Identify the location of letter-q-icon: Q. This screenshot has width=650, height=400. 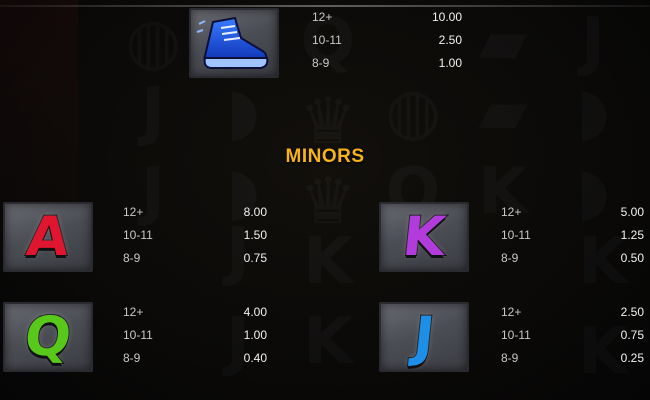
(48, 336).